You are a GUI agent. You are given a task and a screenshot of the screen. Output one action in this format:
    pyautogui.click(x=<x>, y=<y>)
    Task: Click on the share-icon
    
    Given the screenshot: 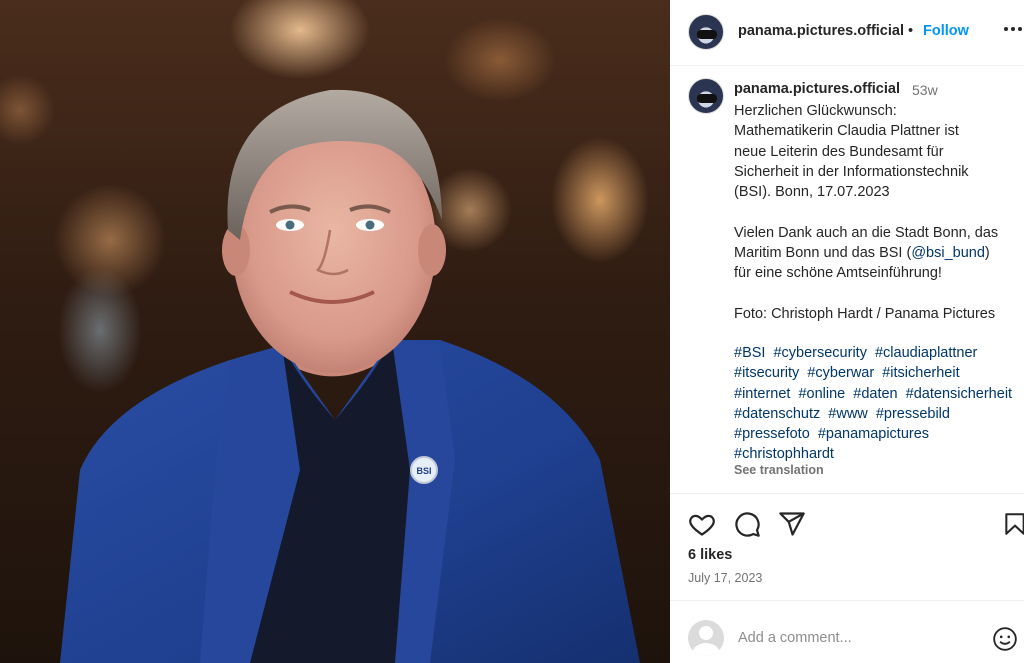 What is the action you would take?
    pyautogui.click(x=792, y=524)
    